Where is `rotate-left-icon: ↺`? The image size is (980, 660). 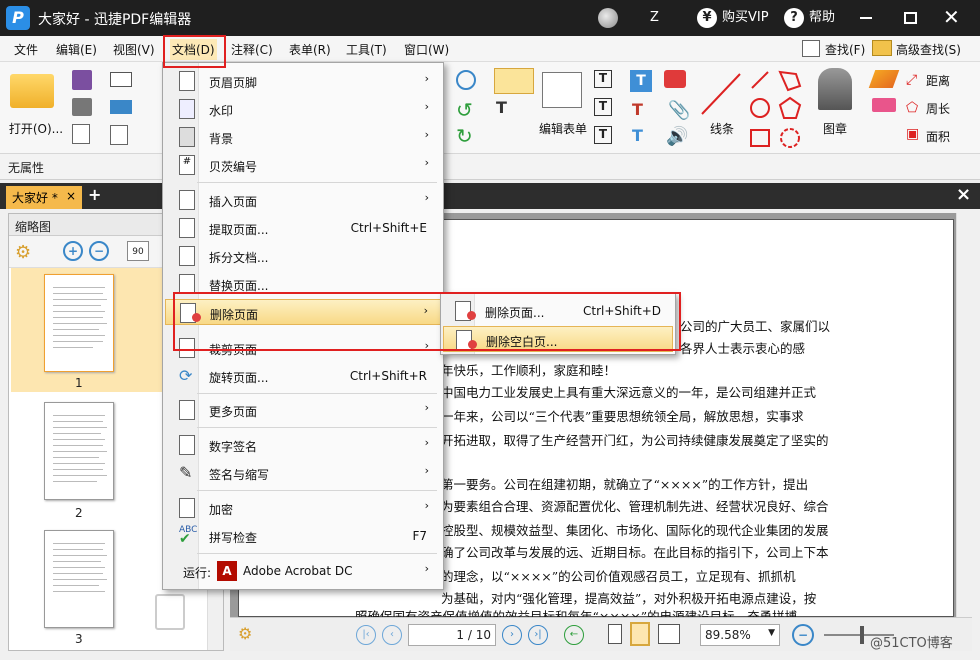
rotate-left-icon: ↺ is located at coordinates (464, 110).